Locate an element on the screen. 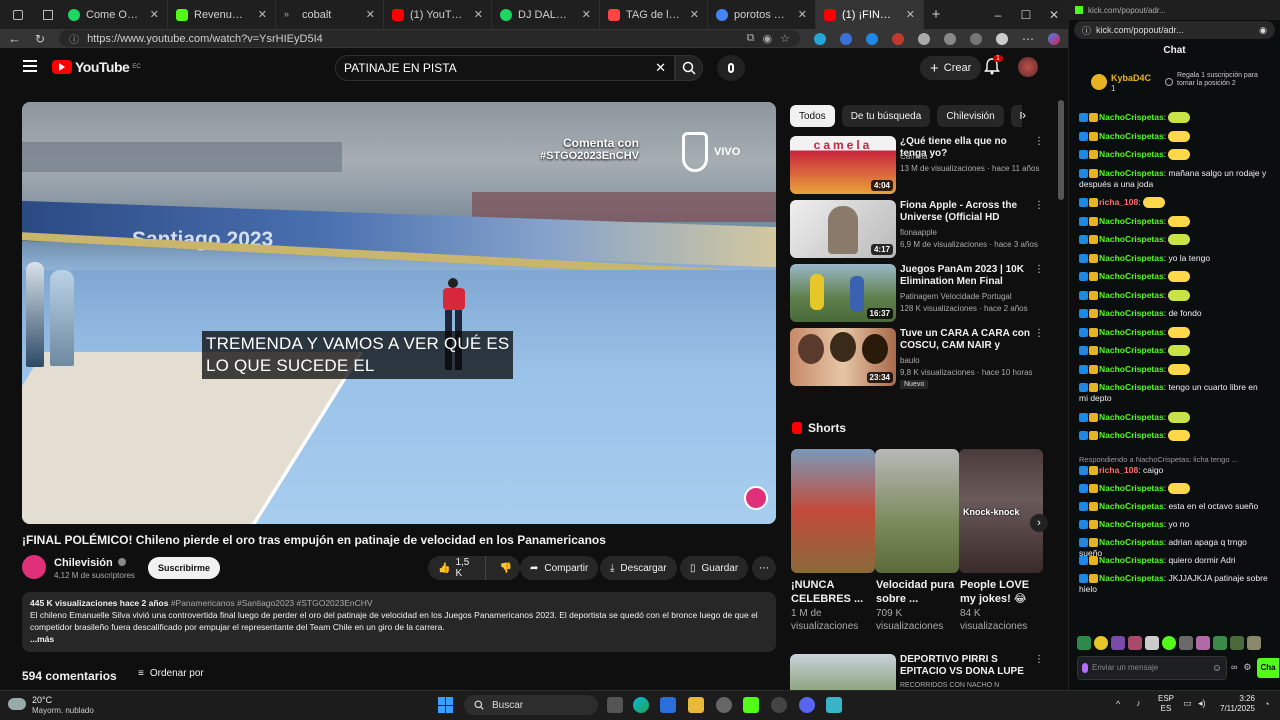 The image size is (1280, 720). youtube-logo: YouTube EC is located at coordinates (96, 67).